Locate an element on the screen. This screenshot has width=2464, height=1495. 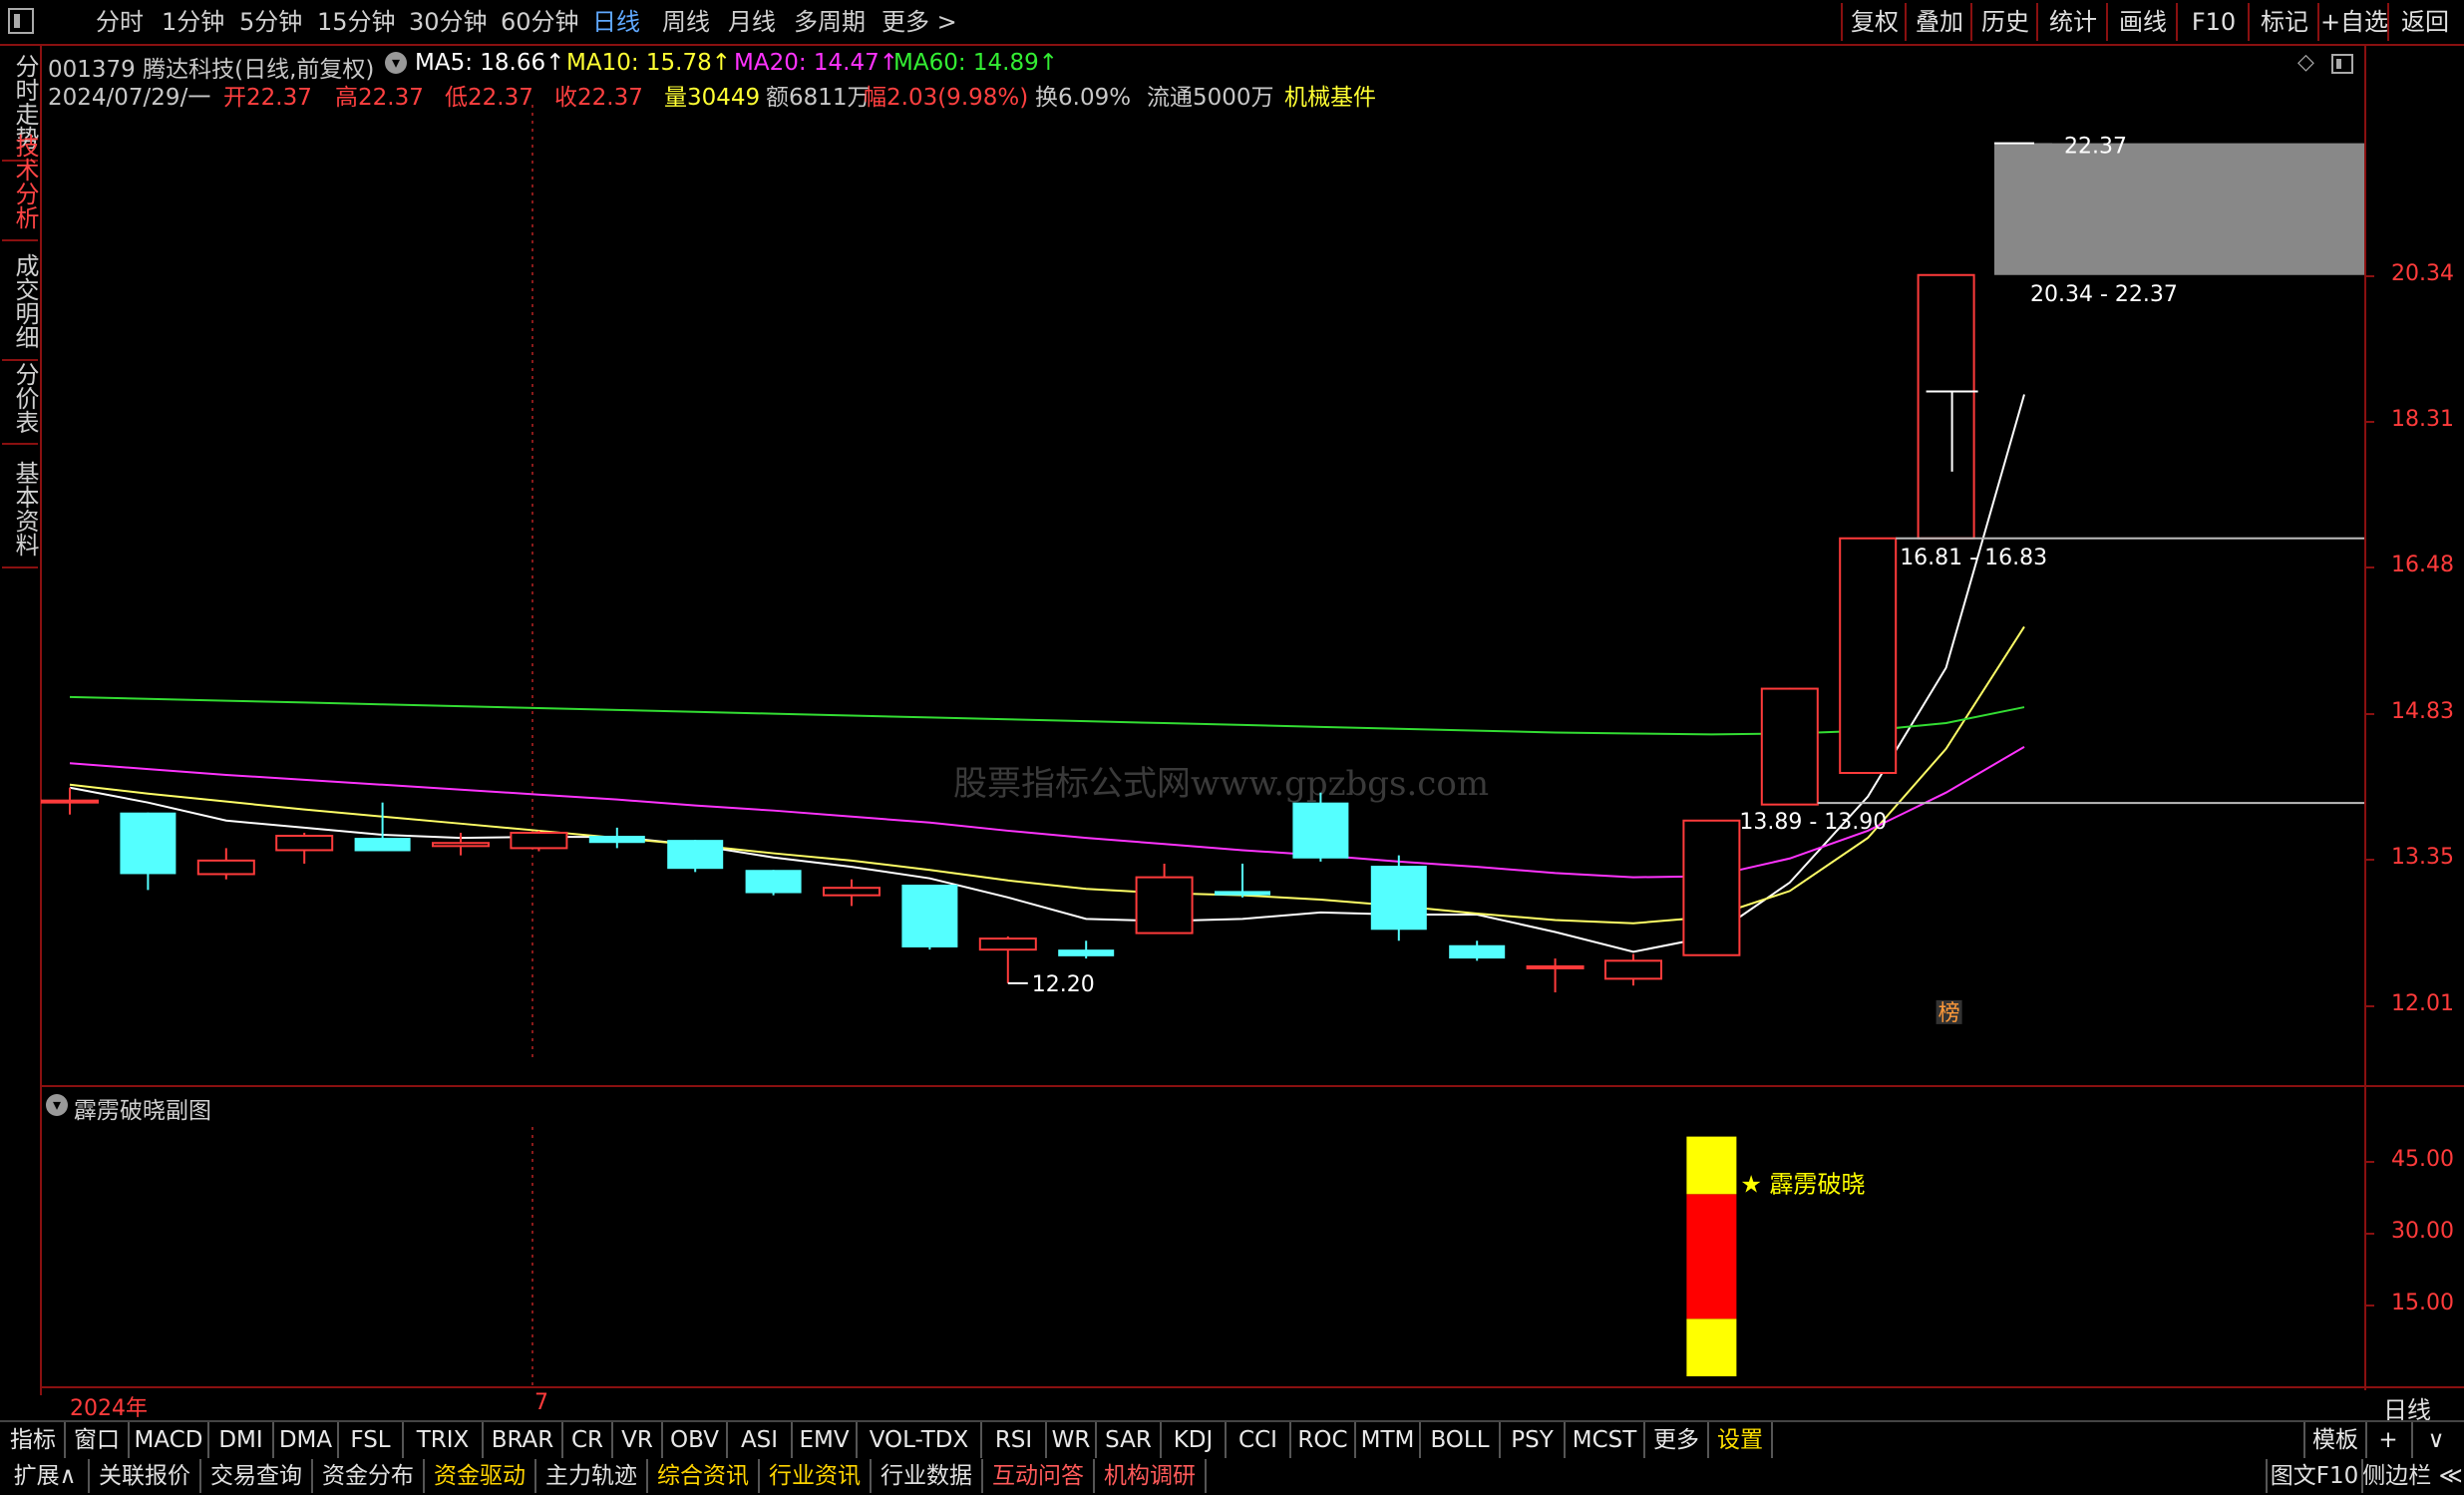
function-tab-0: 扩展∧ is located at coordinates (46, 1476).